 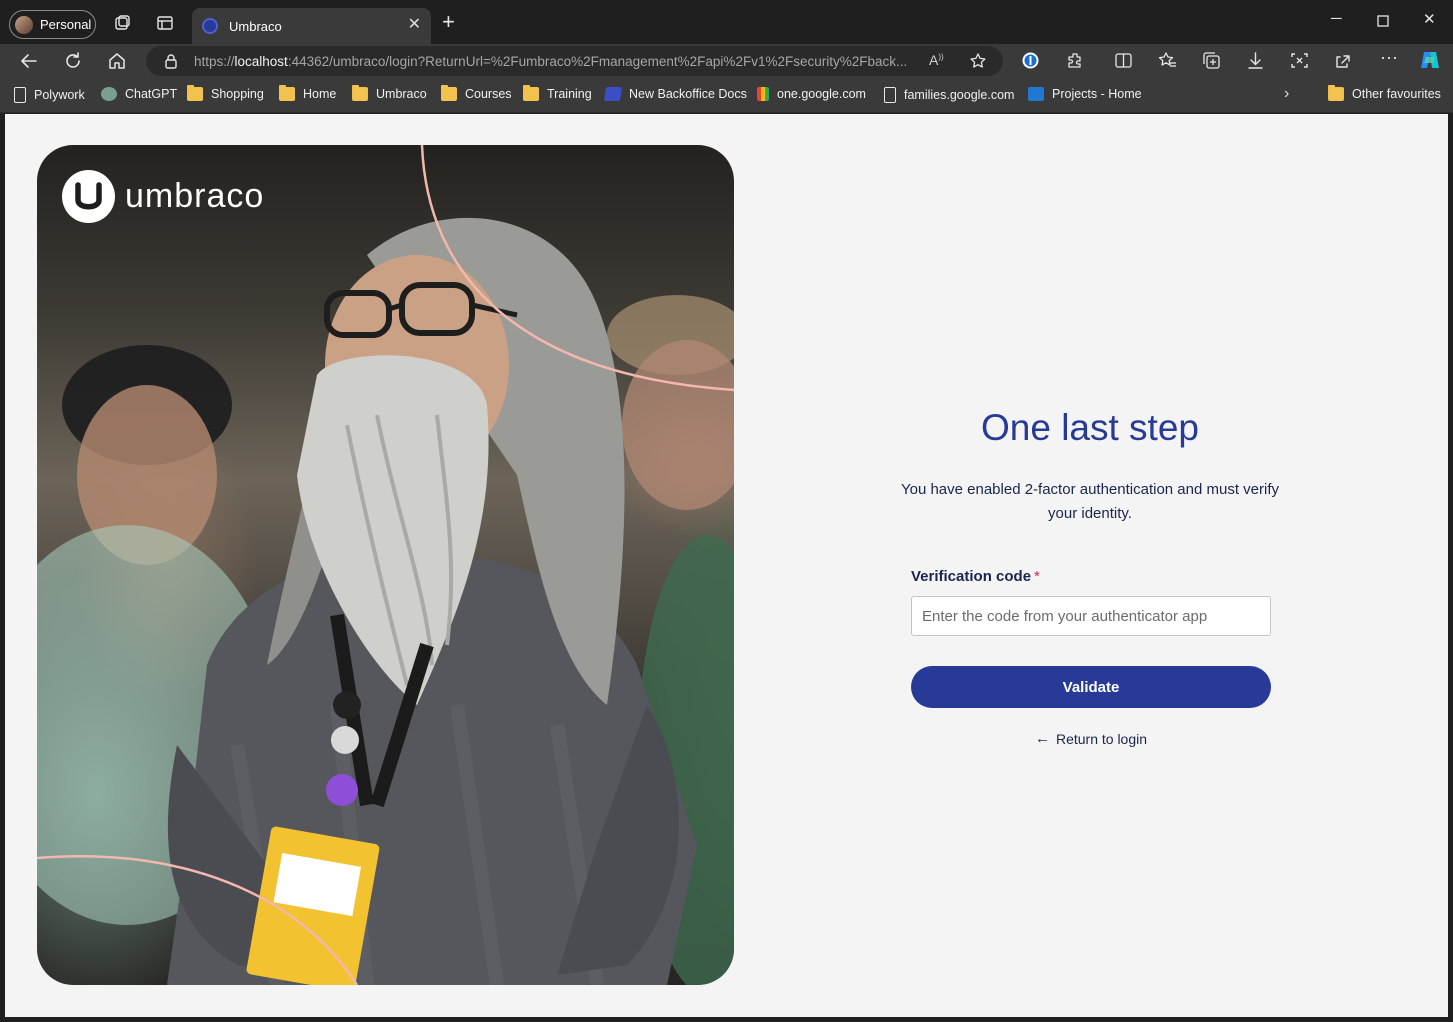 What do you see at coordinates (122, 23) in the screenshot?
I see `workspaces-icon` at bounding box center [122, 23].